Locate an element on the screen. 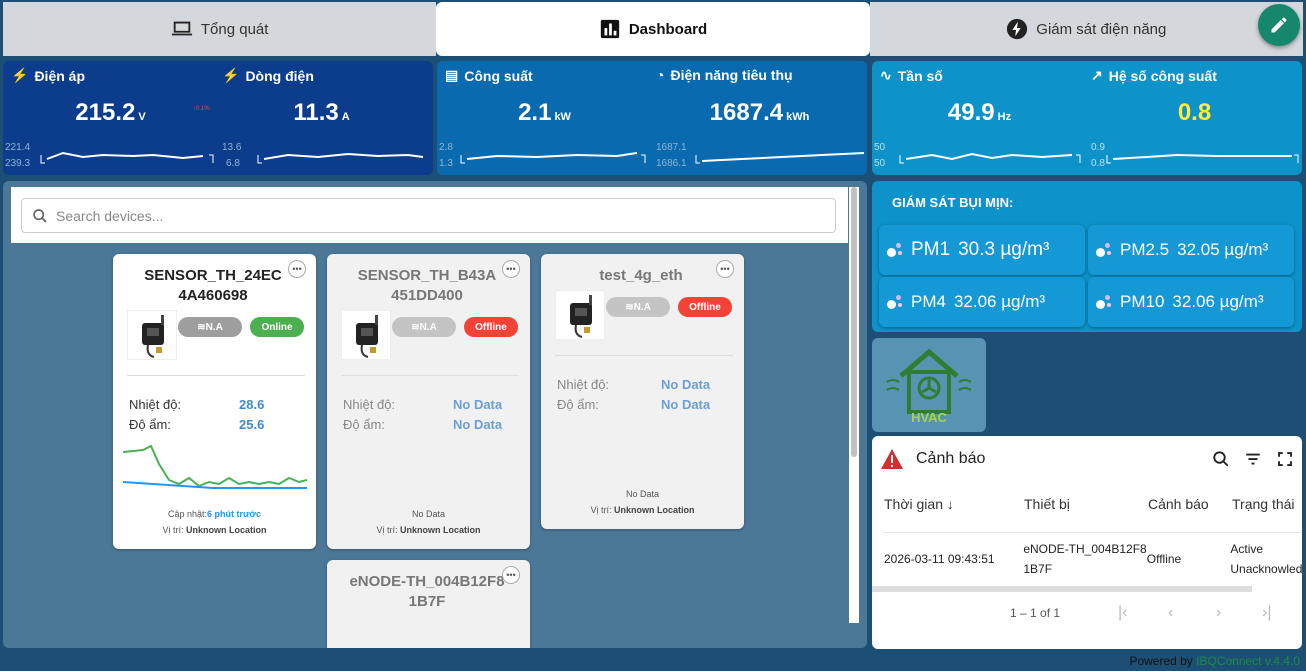 This screenshot has height=671, width=1306. edit-button is located at coordinates (1279, 25).